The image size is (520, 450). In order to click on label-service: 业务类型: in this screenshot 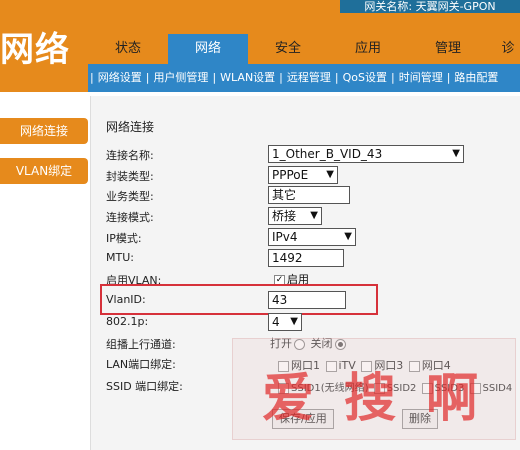, I will do `click(130, 196)`.